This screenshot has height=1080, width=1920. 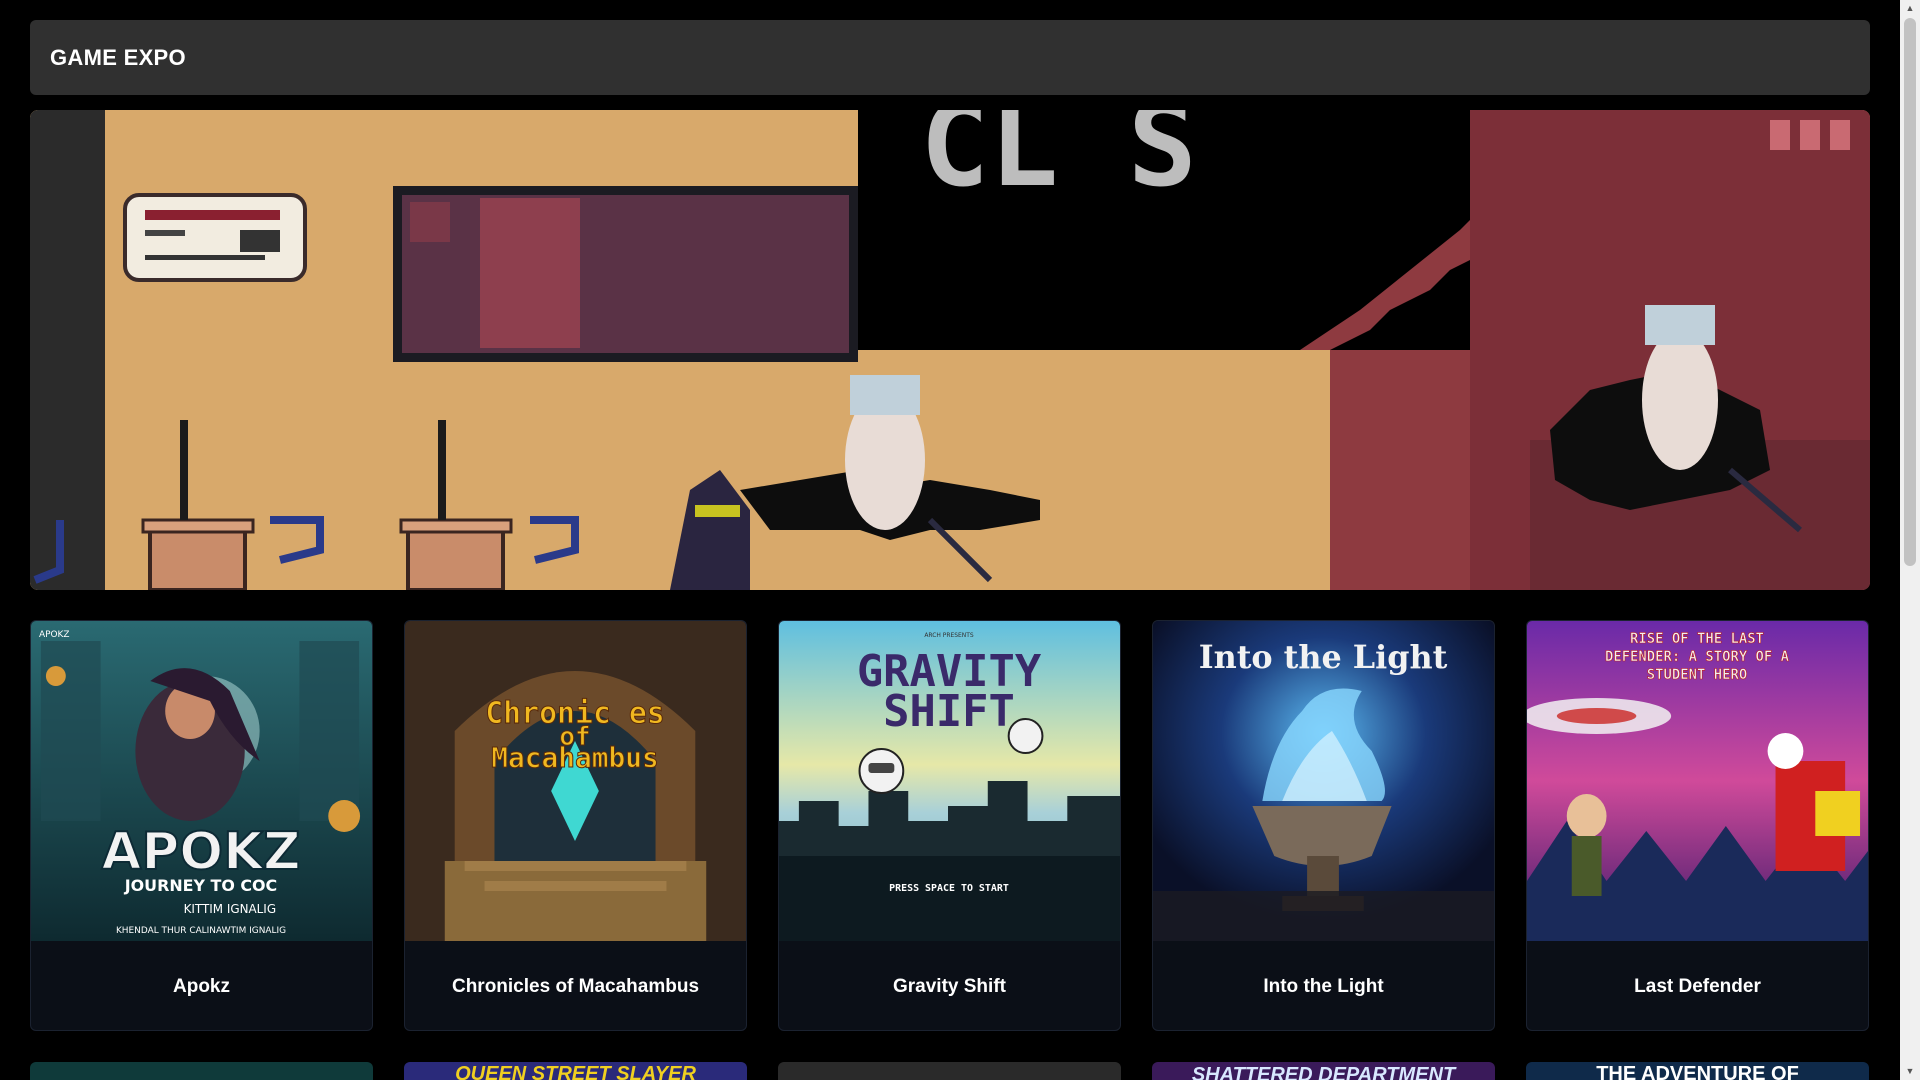 What do you see at coordinates (230, 909) in the screenshot?
I see `svg-text: KITTIM IGNALIG` at bounding box center [230, 909].